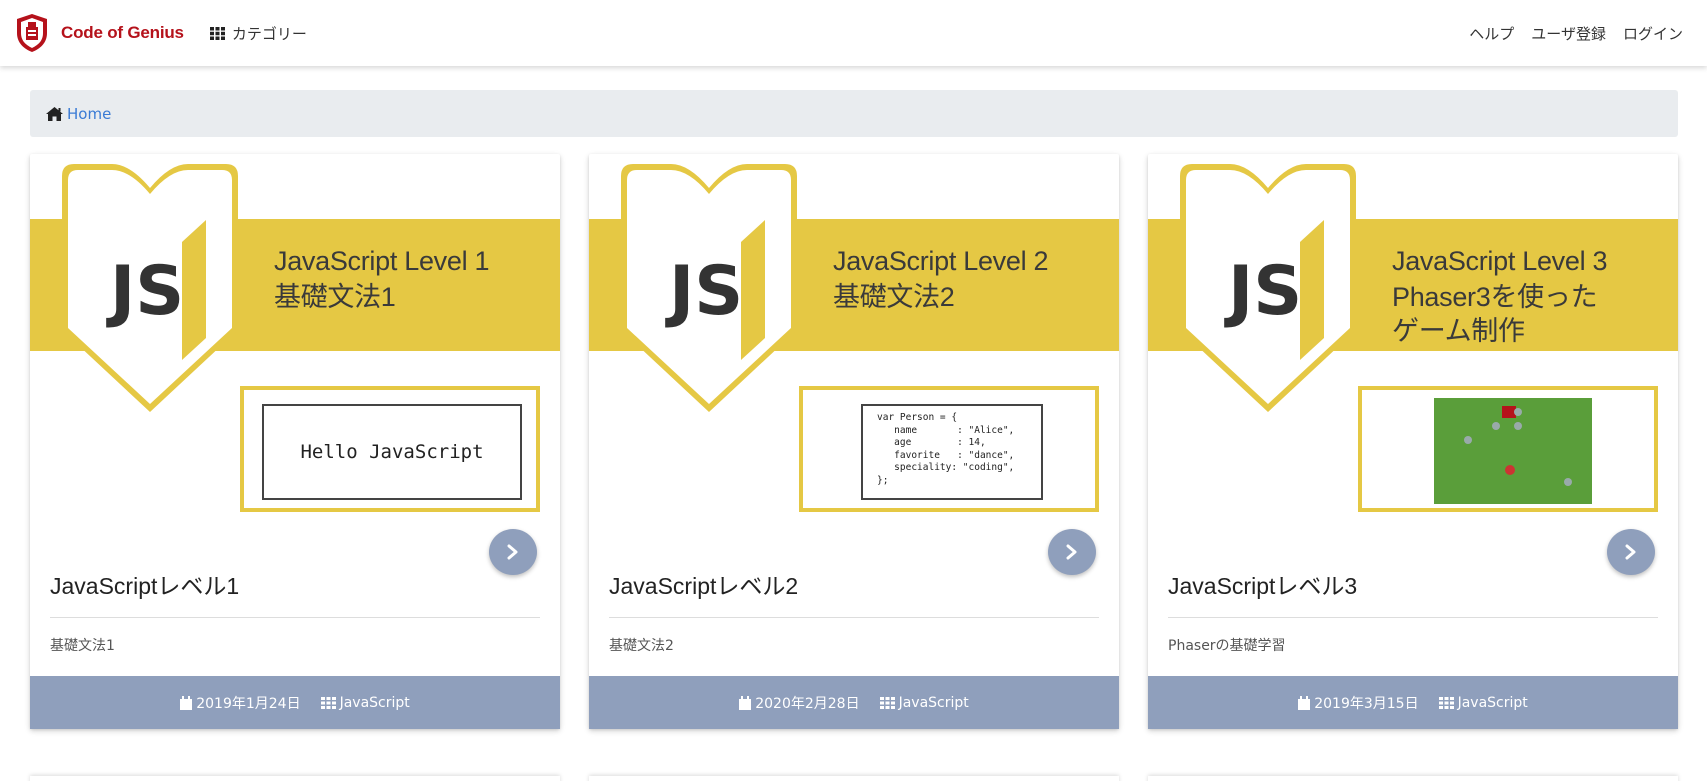 This screenshot has height=781, width=1707. Describe the element at coordinates (392, 452) in the screenshot. I see `hello-preview: Hello JavaScript` at that location.